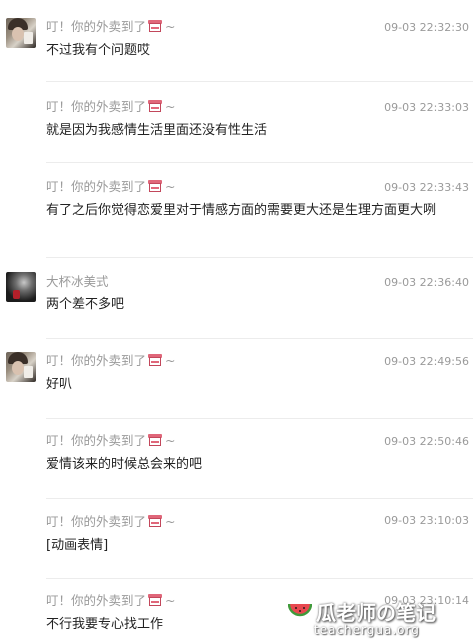  What do you see at coordinates (426, 107) in the screenshot?
I see `message-time: 09-03 22:33:03` at bounding box center [426, 107].